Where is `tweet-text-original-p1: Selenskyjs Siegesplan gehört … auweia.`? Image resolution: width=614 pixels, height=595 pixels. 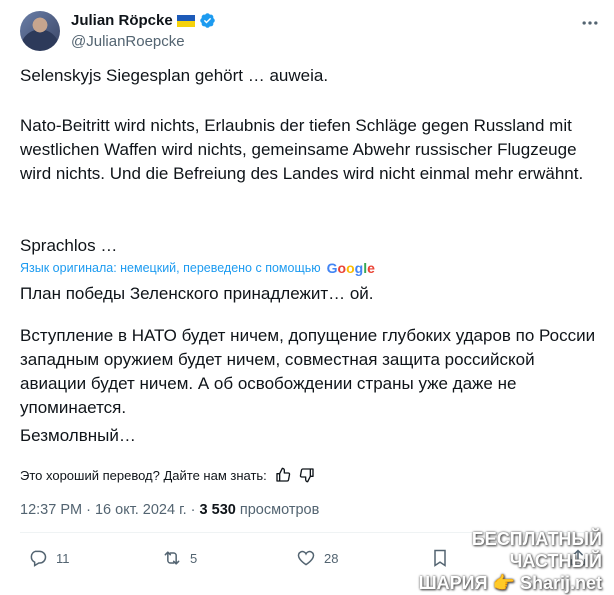 tweet-text-original-p1: Selenskyjs Siegesplan gehört … auweia. is located at coordinates (174, 75).